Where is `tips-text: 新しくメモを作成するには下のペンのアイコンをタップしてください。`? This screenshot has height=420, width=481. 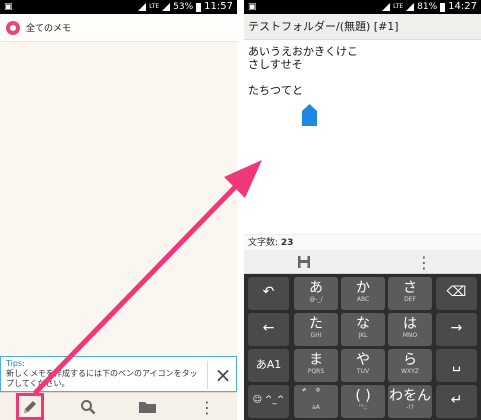
tips-text: 新しくメモを作成するには下のペンのアイコンをタップしてください。 is located at coordinates (102, 378).